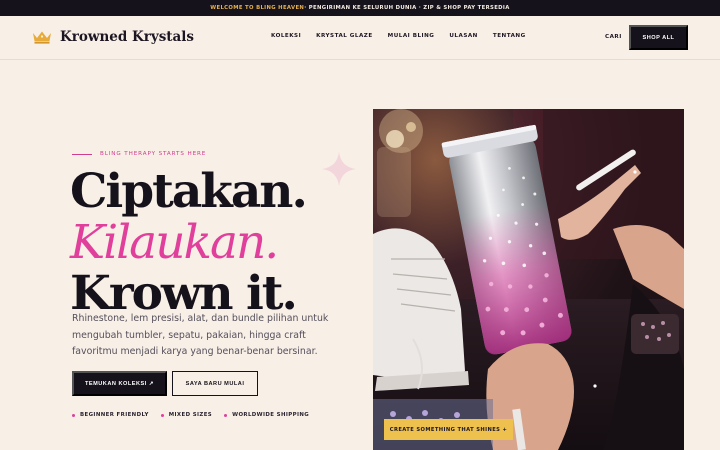 The image size is (720, 450). Describe the element at coordinates (344, 36) in the screenshot. I see `menu-item-krystal-glaze: KRYSTAL GLAZE` at that location.